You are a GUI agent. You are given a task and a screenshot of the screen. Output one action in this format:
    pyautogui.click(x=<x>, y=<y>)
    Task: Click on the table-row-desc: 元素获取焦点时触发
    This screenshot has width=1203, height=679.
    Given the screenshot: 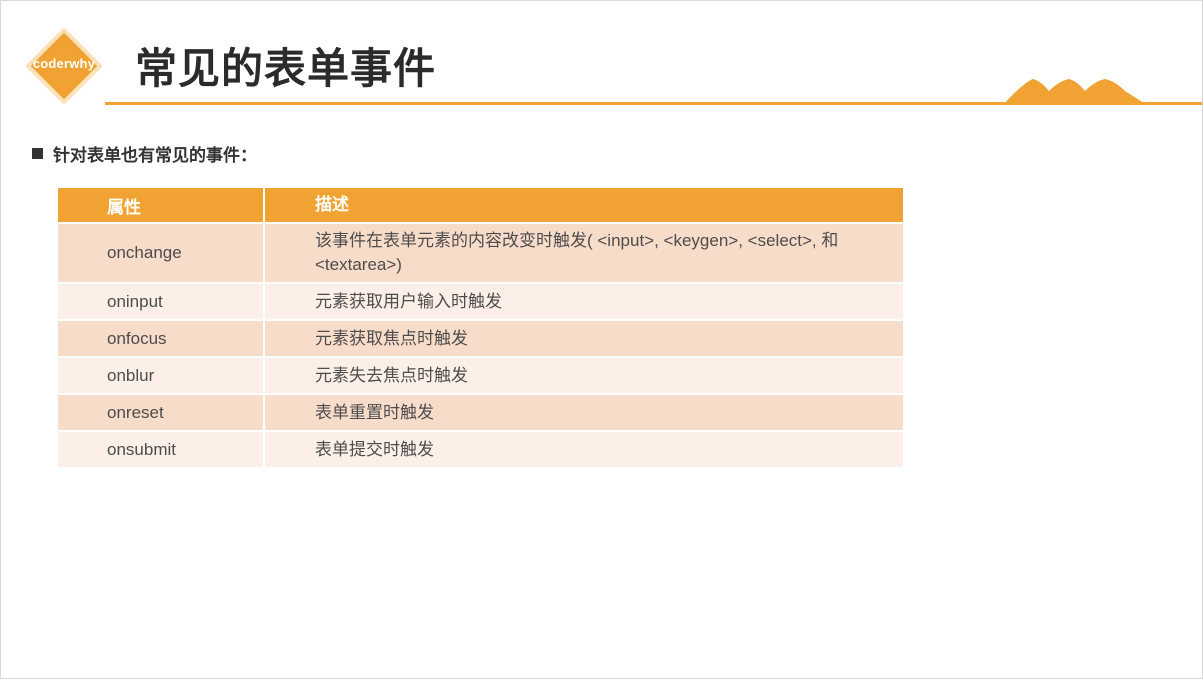 What is the action you would take?
    pyautogui.click(x=584, y=338)
    